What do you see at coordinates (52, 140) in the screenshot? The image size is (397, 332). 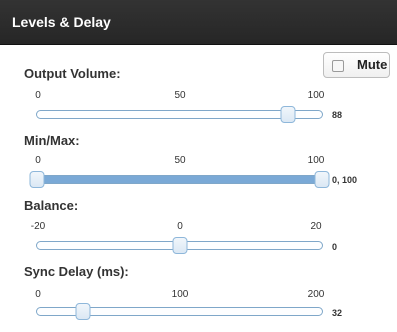 I see `min-max-label: Min/Max:` at bounding box center [52, 140].